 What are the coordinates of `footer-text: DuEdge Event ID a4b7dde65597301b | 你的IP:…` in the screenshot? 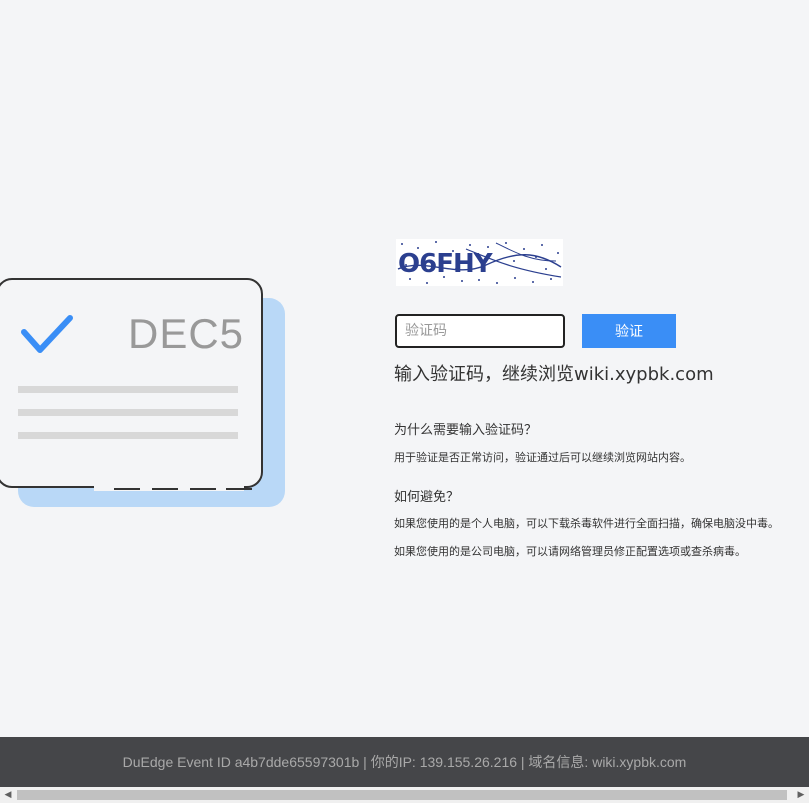 It's located at (404, 762).